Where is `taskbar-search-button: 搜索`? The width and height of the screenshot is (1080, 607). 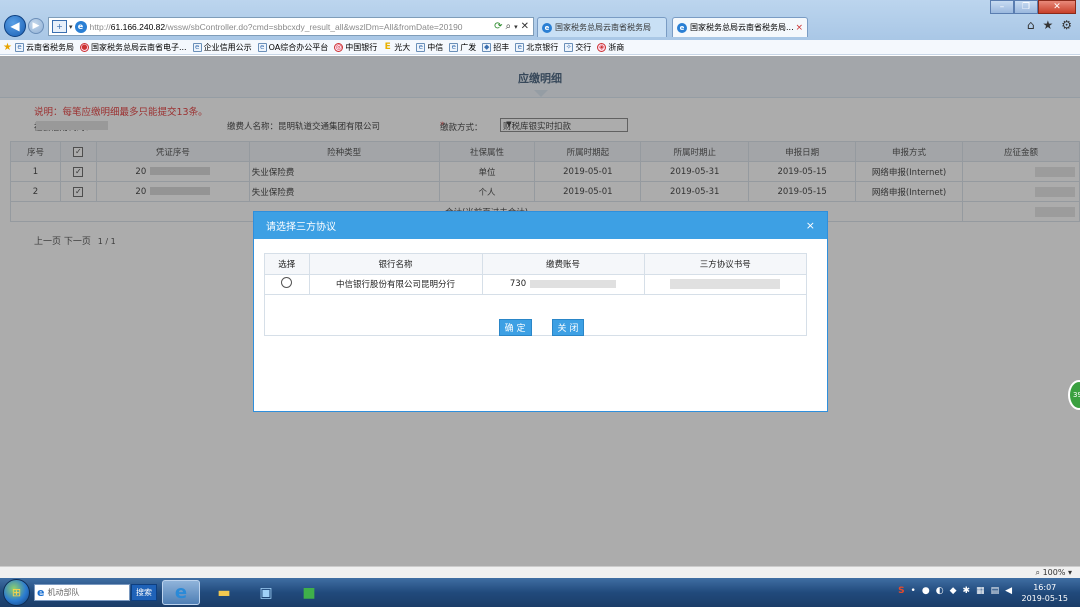
taskbar-search-button: 搜索 is located at coordinates (144, 592).